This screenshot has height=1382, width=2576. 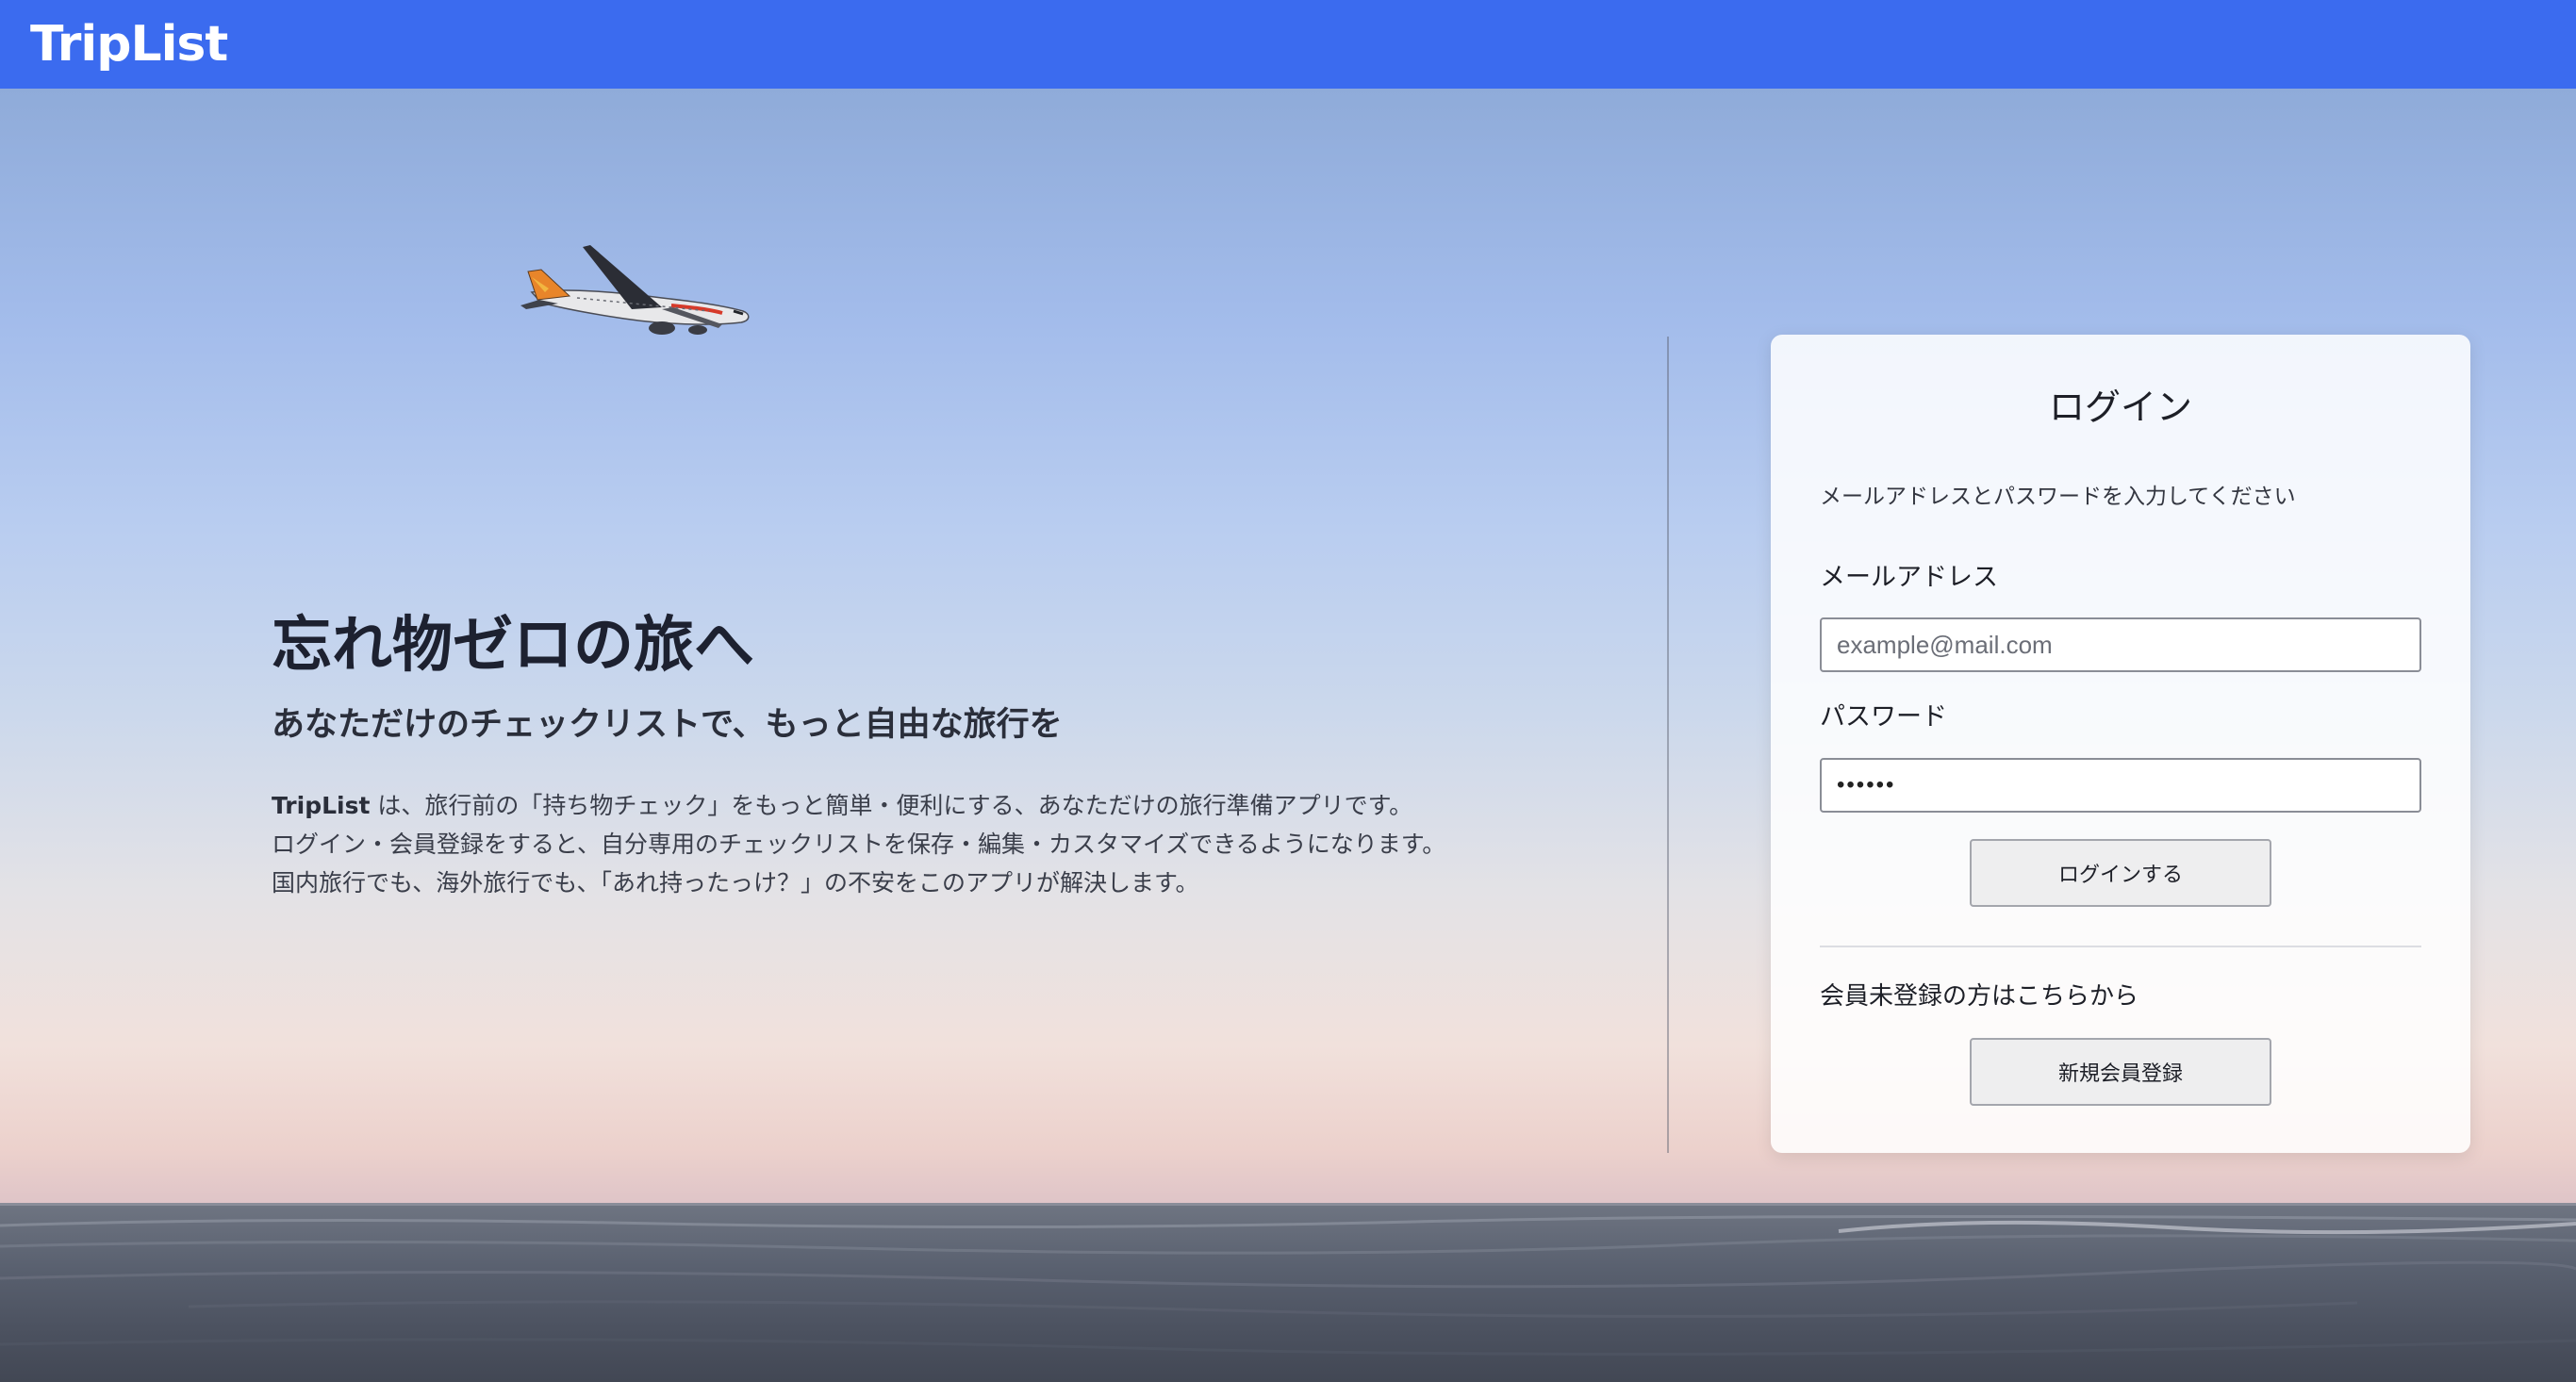 What do you see at coordinates (2120, 408) in the screenshot?
I see `login-title: ログイン` at bounding box center [2120, 408].